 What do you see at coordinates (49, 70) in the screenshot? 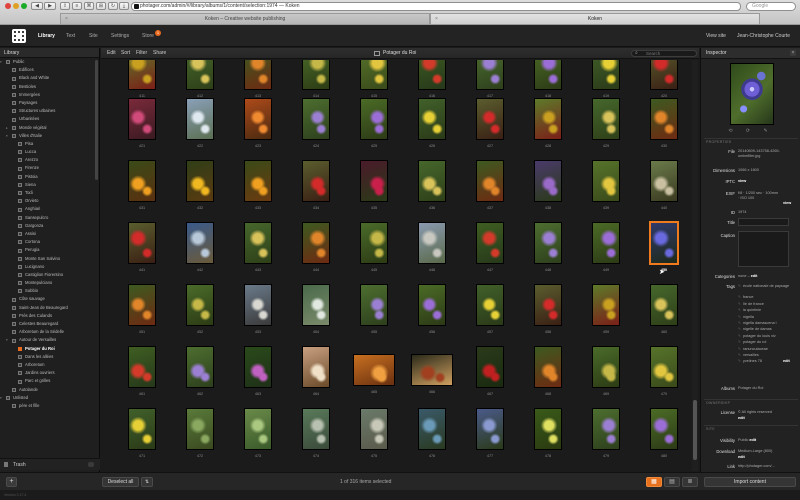
I see `sidebar-item: Edifices` at bounding box center [49, 70].